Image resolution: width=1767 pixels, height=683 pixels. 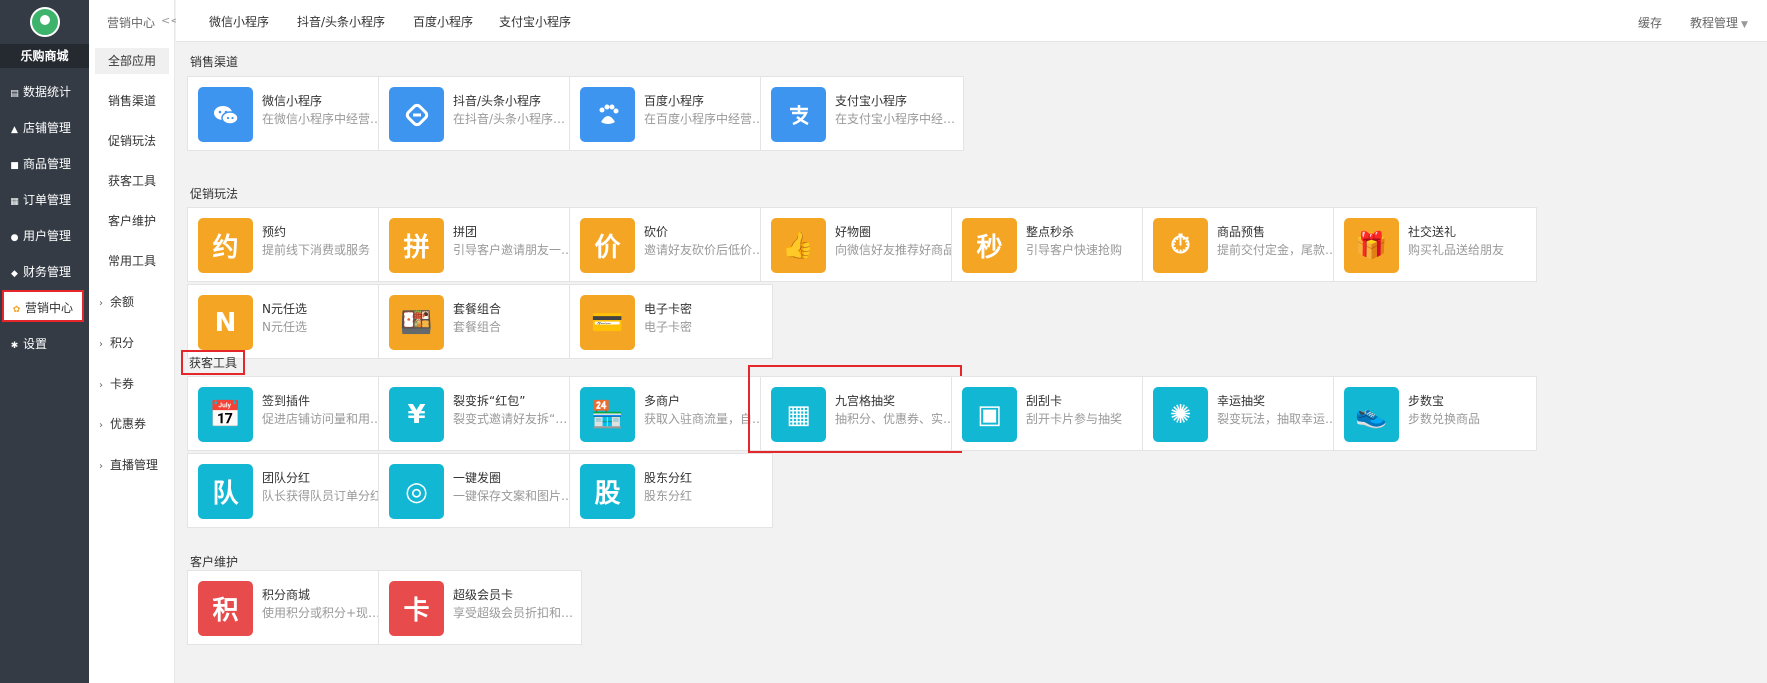 What do you see at coordinates (132, 61) in the screenshot?
I see `subnav-item-all-apps: 全部应用` at bounding box center [132, 61].